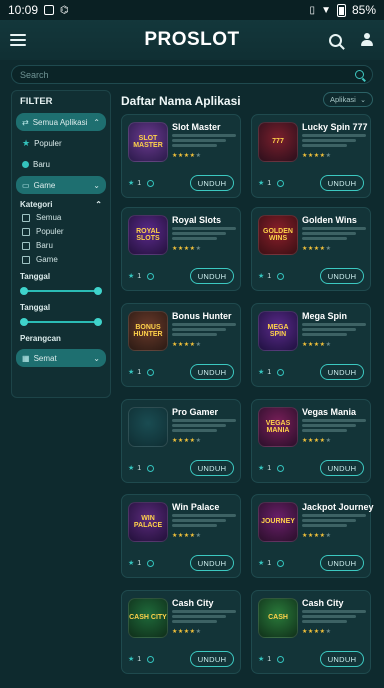 The image size is (384, 688). I want to click on kategori-title: Kategori, so click(36, 204).